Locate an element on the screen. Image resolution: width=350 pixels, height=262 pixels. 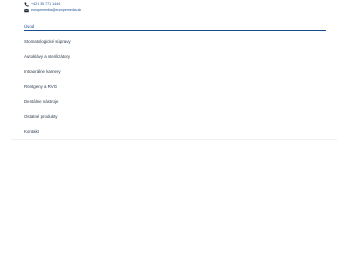
menu-item-label: Stomatologické súpravy is located at coordinates (47, 41).